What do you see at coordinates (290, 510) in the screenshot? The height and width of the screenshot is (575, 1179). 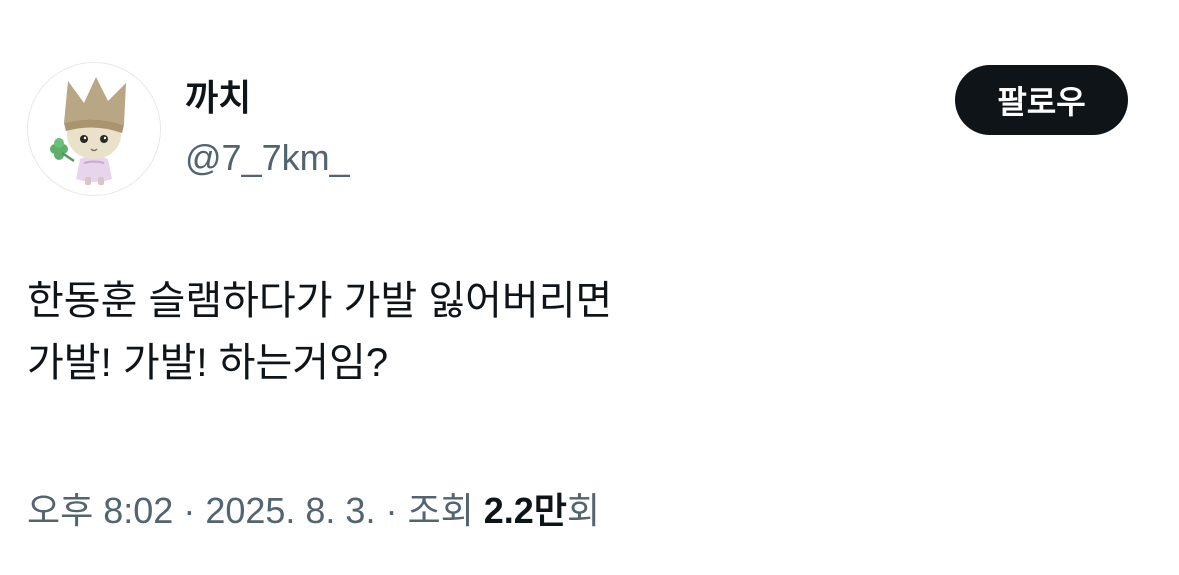 I see `tweet-date: 2025. 8. 3.` at bounding box center [290, 510].